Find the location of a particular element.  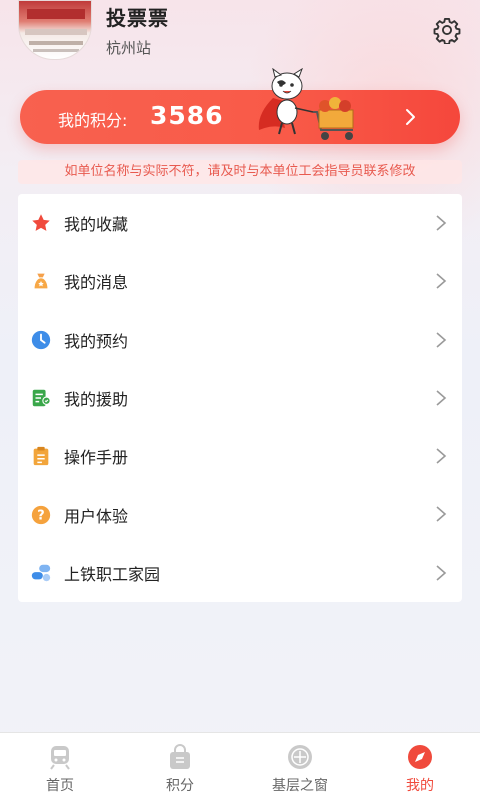

menu-label: 操作手册 is located at coordinates (96, 458).